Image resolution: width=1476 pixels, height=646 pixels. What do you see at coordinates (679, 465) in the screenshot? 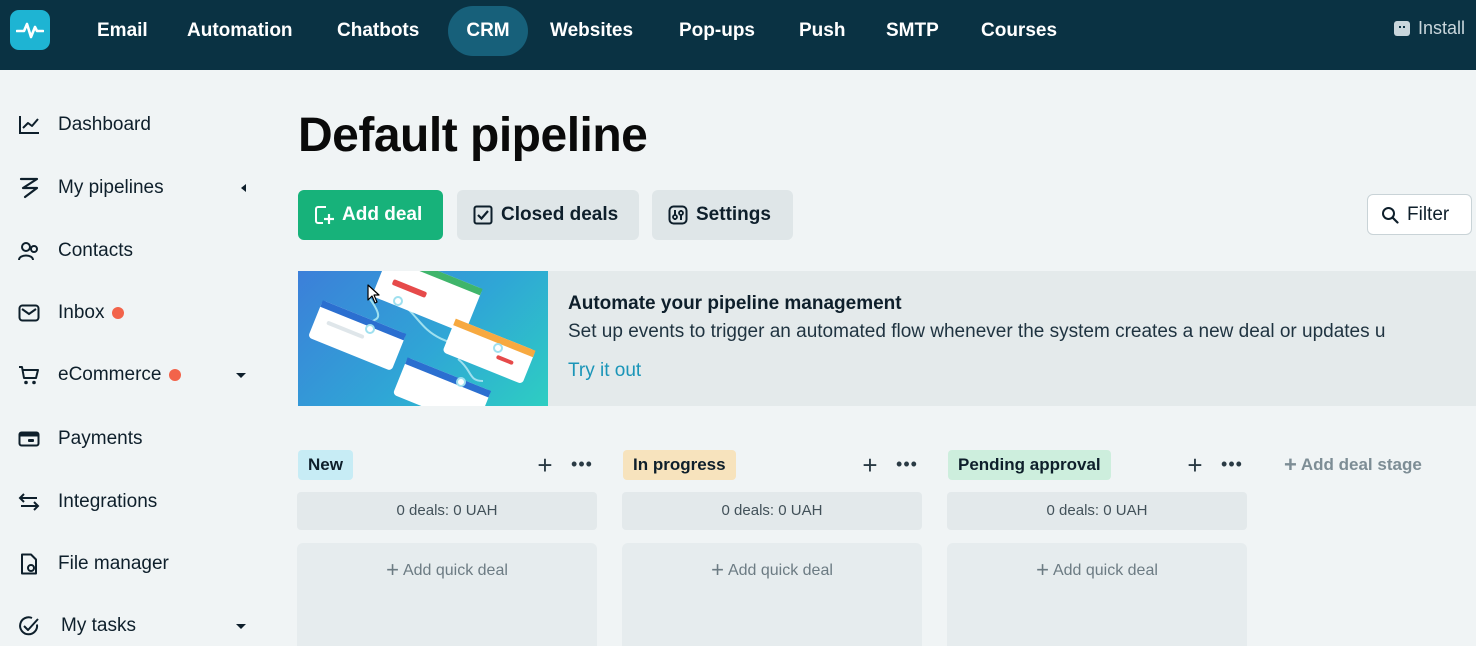
I see `stage-name: In progress` at bounding box center [679, 465].